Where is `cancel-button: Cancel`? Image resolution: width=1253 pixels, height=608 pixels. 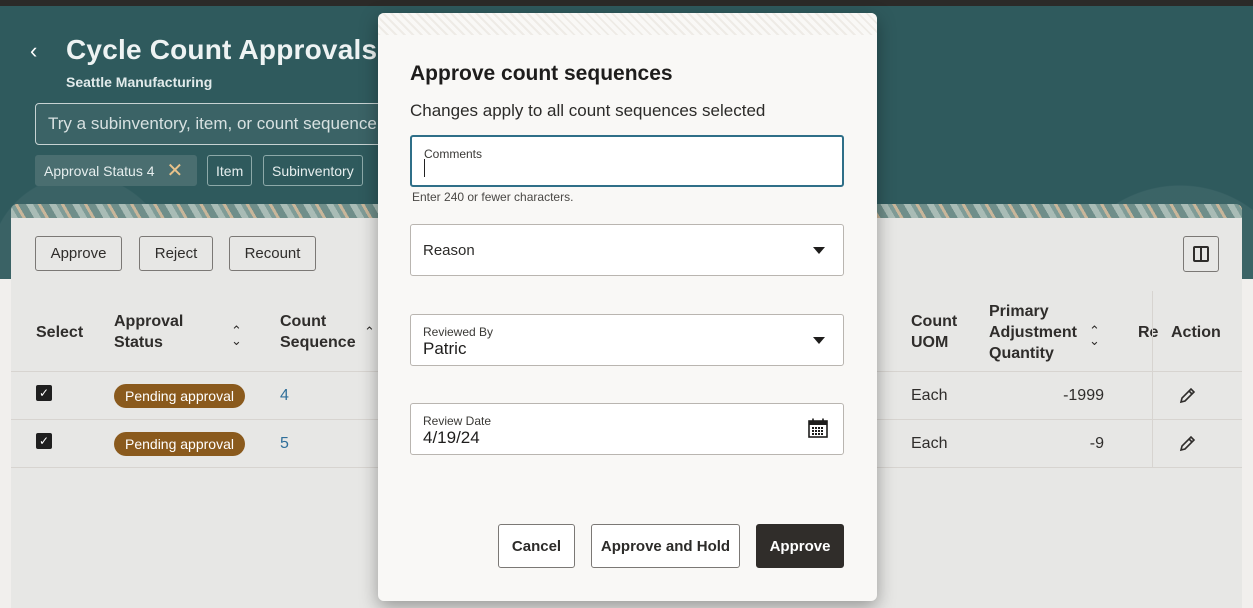 cancel-button: Cancel is located at coordinates (536, 546).